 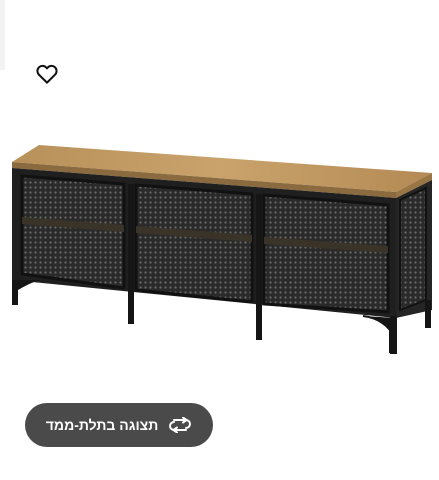 I want to click on view-3d-label: תצוגה בתלת-ממד, so click(x=102, y=425).